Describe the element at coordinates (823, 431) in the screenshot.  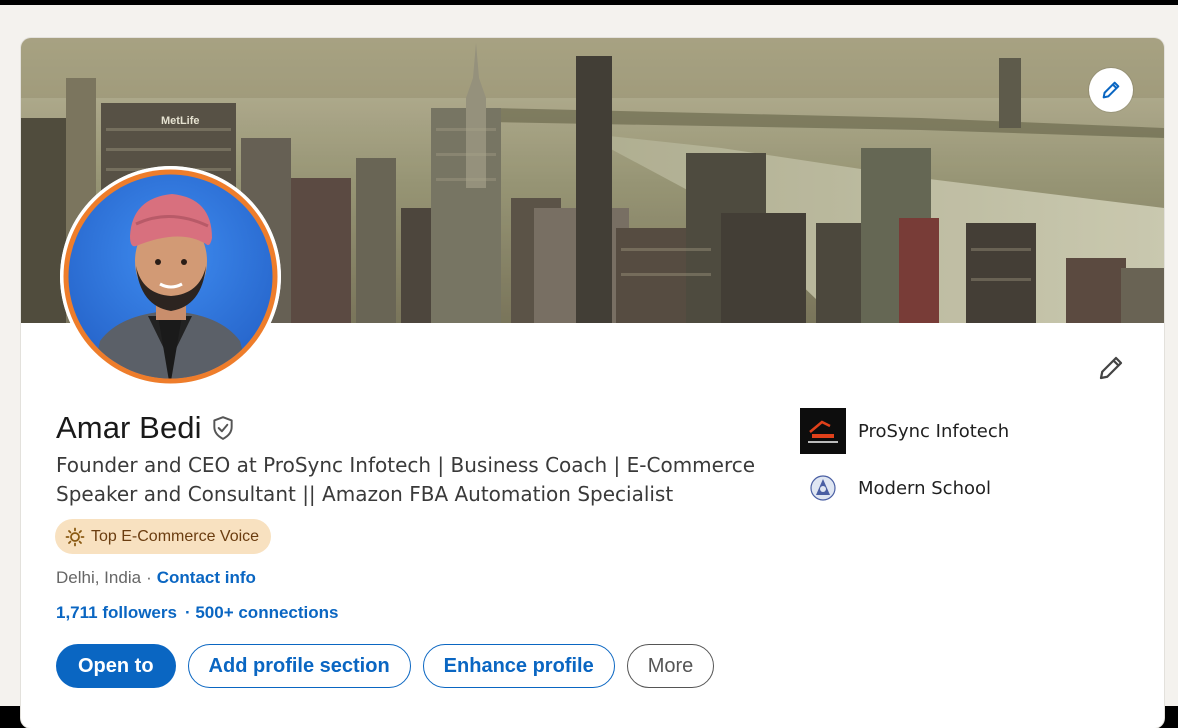
I see `prosync-logo-icon` at that location.